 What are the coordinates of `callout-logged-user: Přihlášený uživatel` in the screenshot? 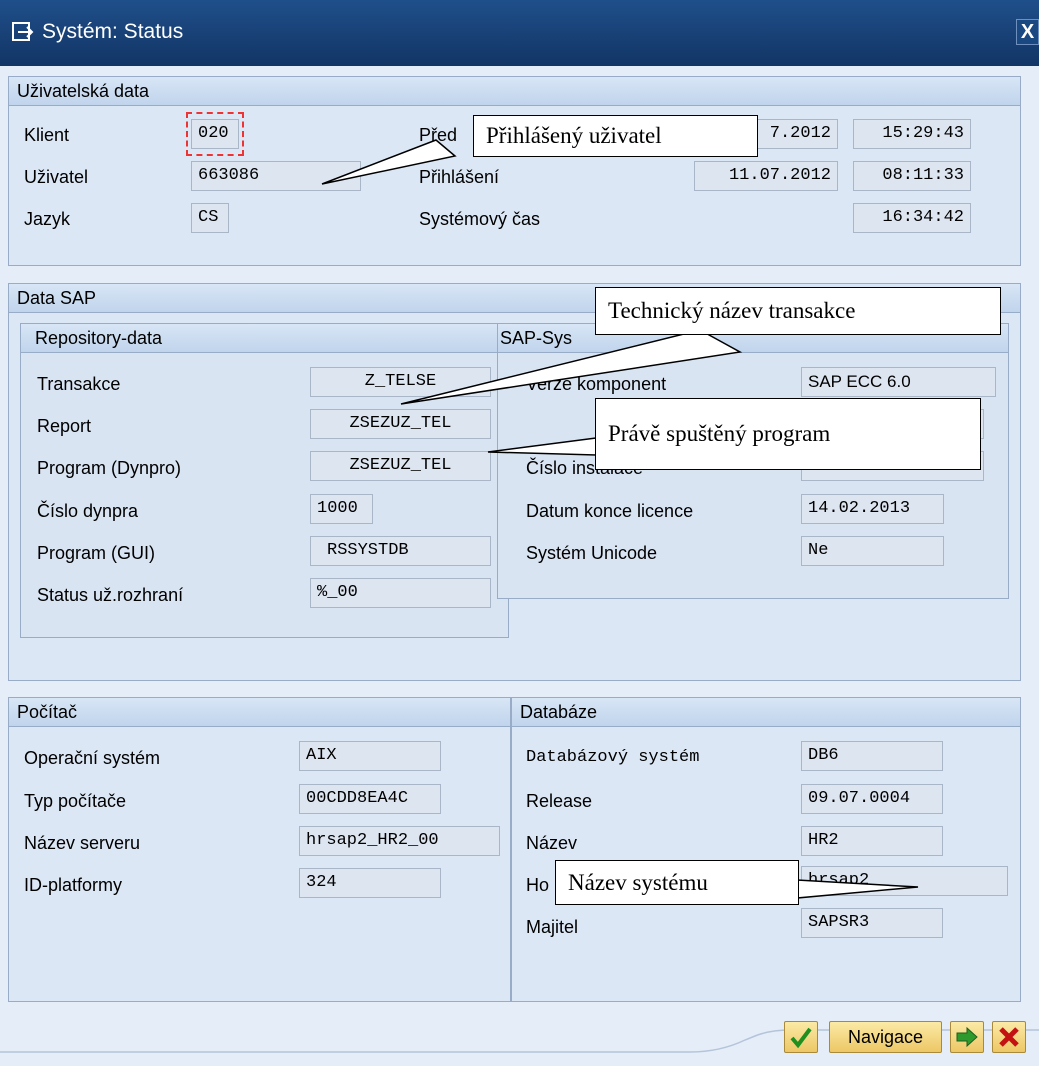 It's located at (615, 136).